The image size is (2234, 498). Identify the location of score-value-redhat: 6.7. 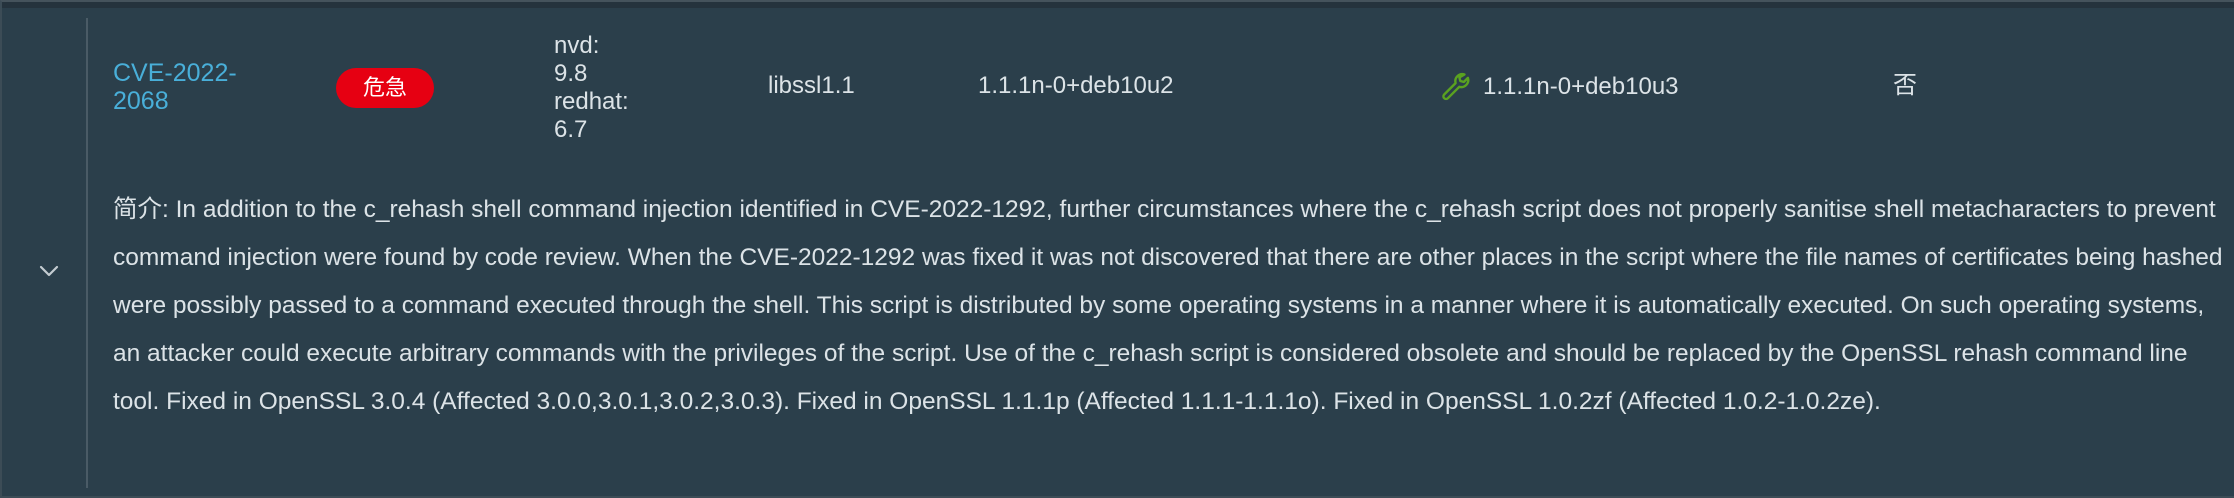
(571, 129).